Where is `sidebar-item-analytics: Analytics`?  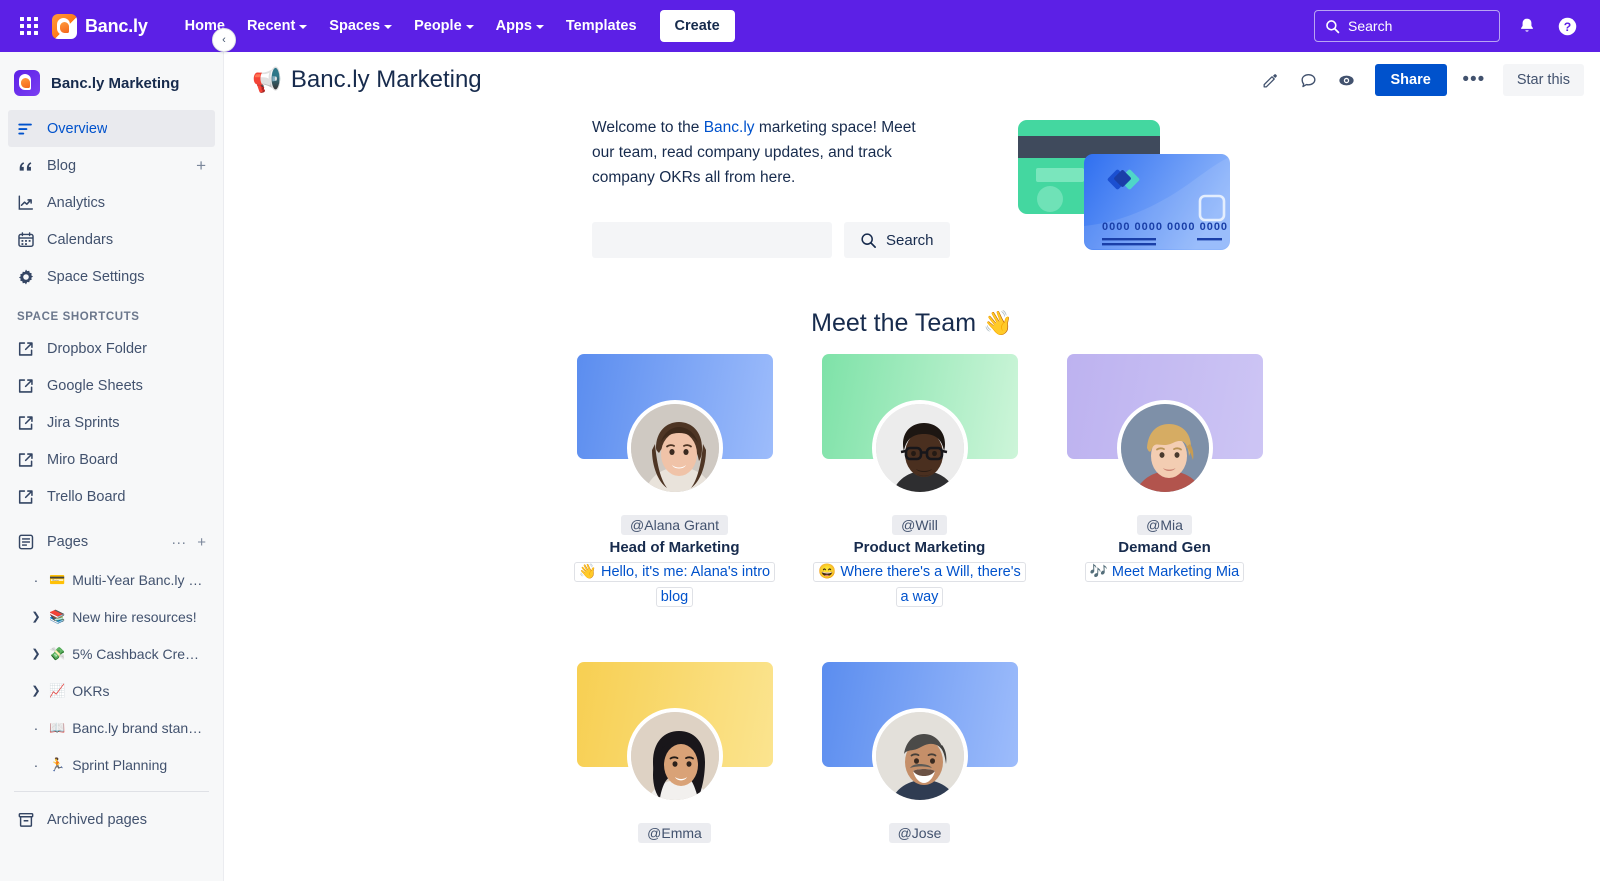 sidebar-item-analytics: Analytics is located at coordinates (111, 202).